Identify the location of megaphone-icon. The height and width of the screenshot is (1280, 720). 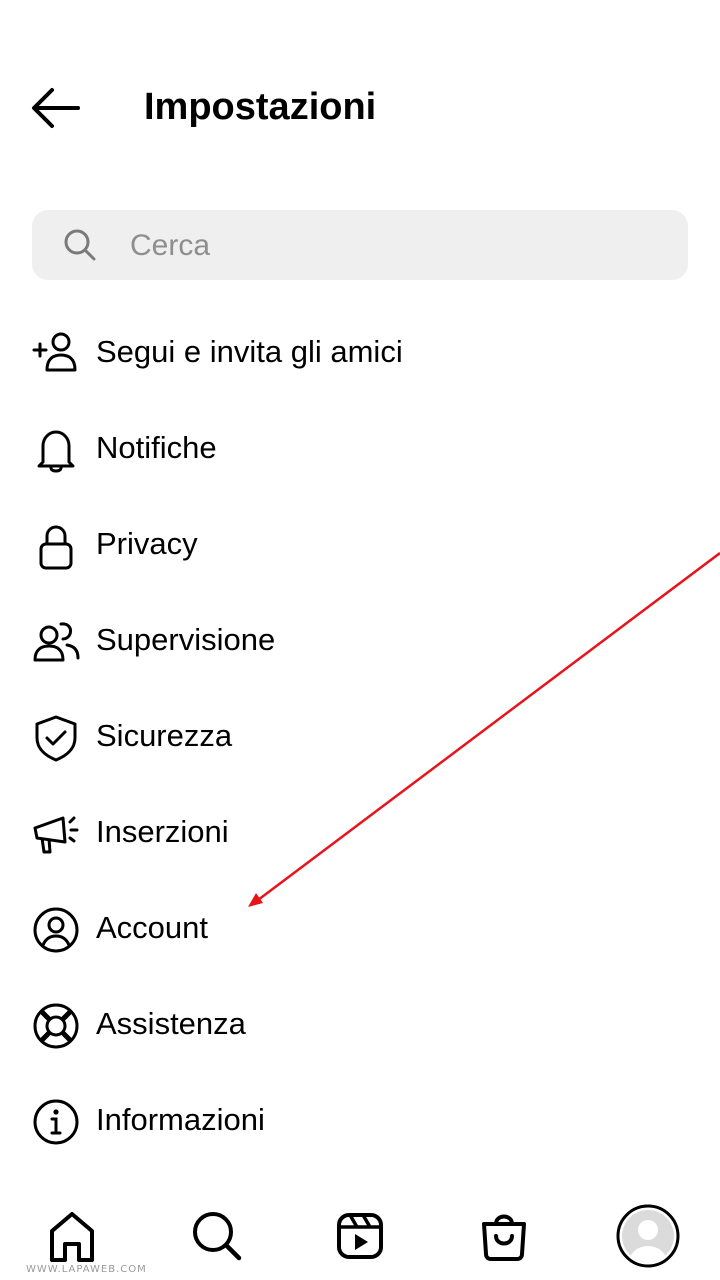
(56, 835).